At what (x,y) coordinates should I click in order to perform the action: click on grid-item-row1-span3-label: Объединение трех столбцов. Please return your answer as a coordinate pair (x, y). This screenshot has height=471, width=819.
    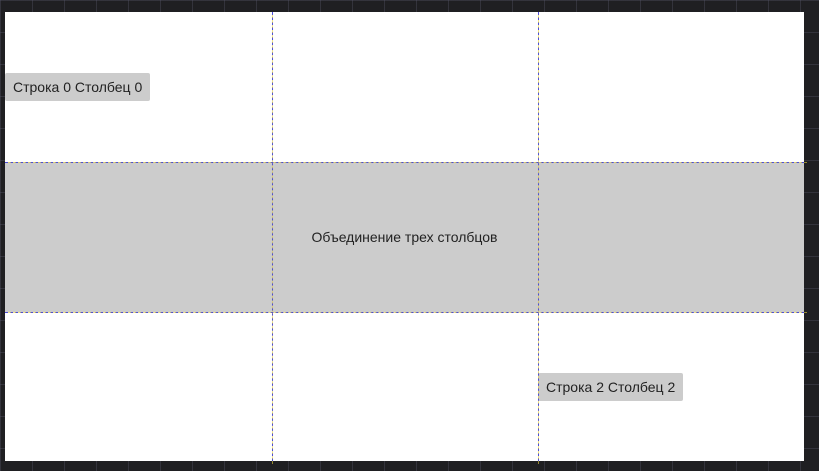
    Looking at the image, I should click on (404, 237).